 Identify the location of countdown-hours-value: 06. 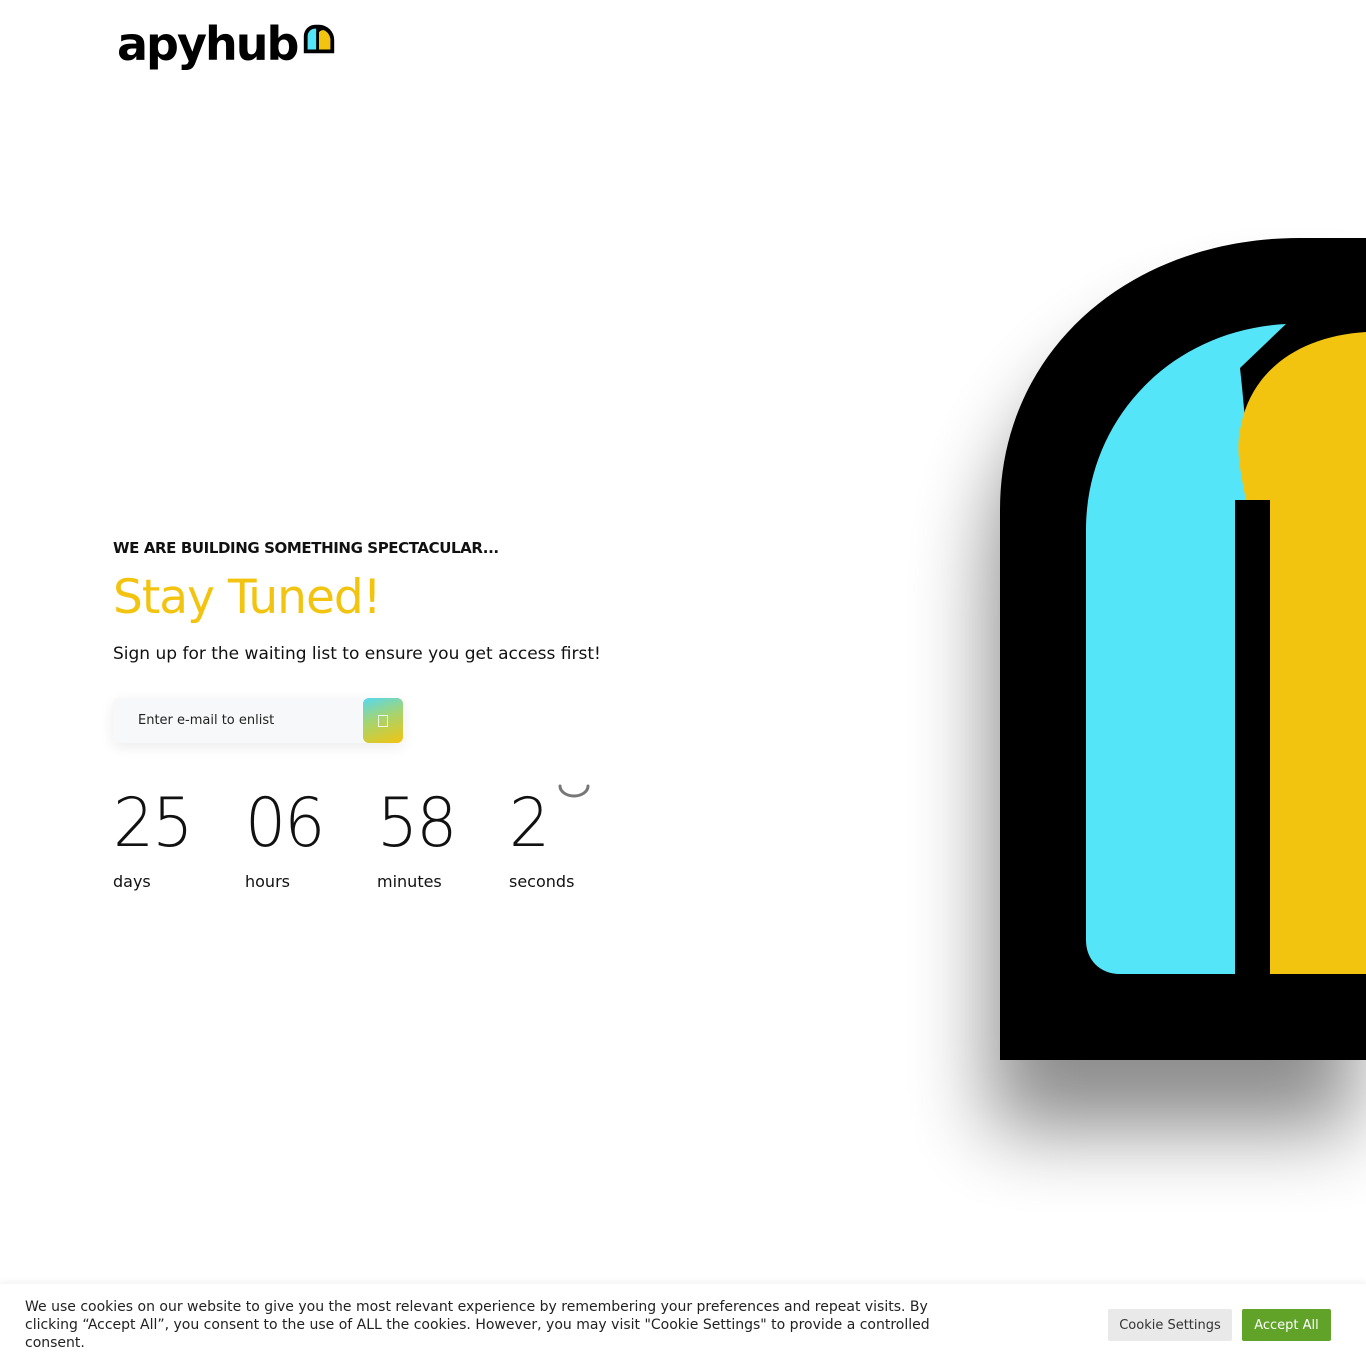
(285, 823).